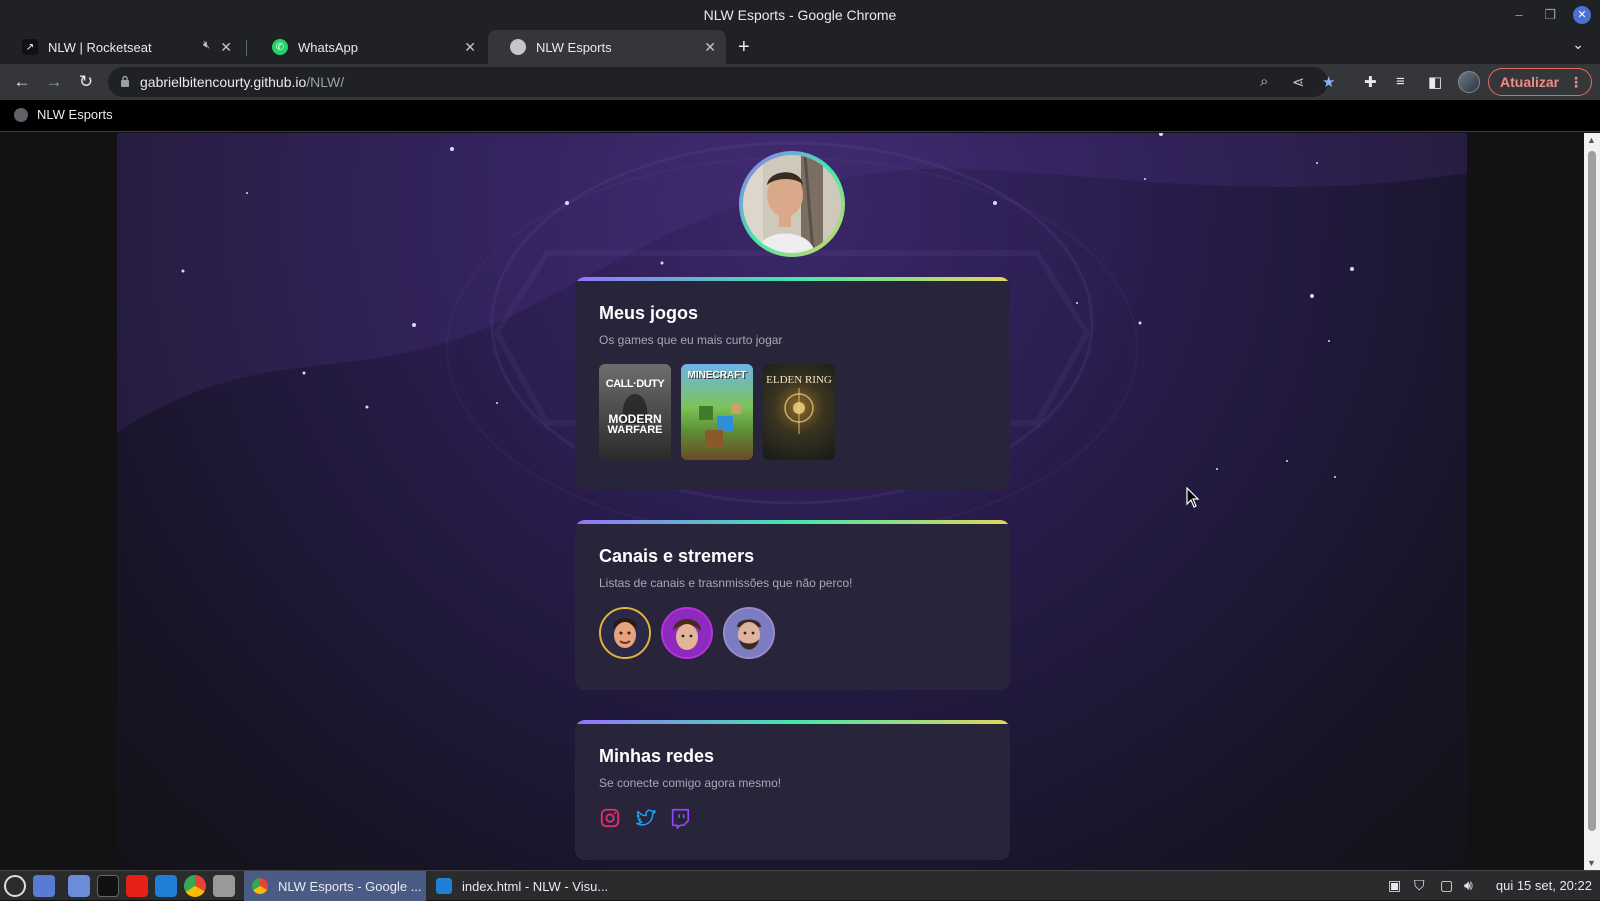  Describe the element at coordinates (800, 116) in the screenshot. I see `bookmarks-bar: NLW Esports` at that location.